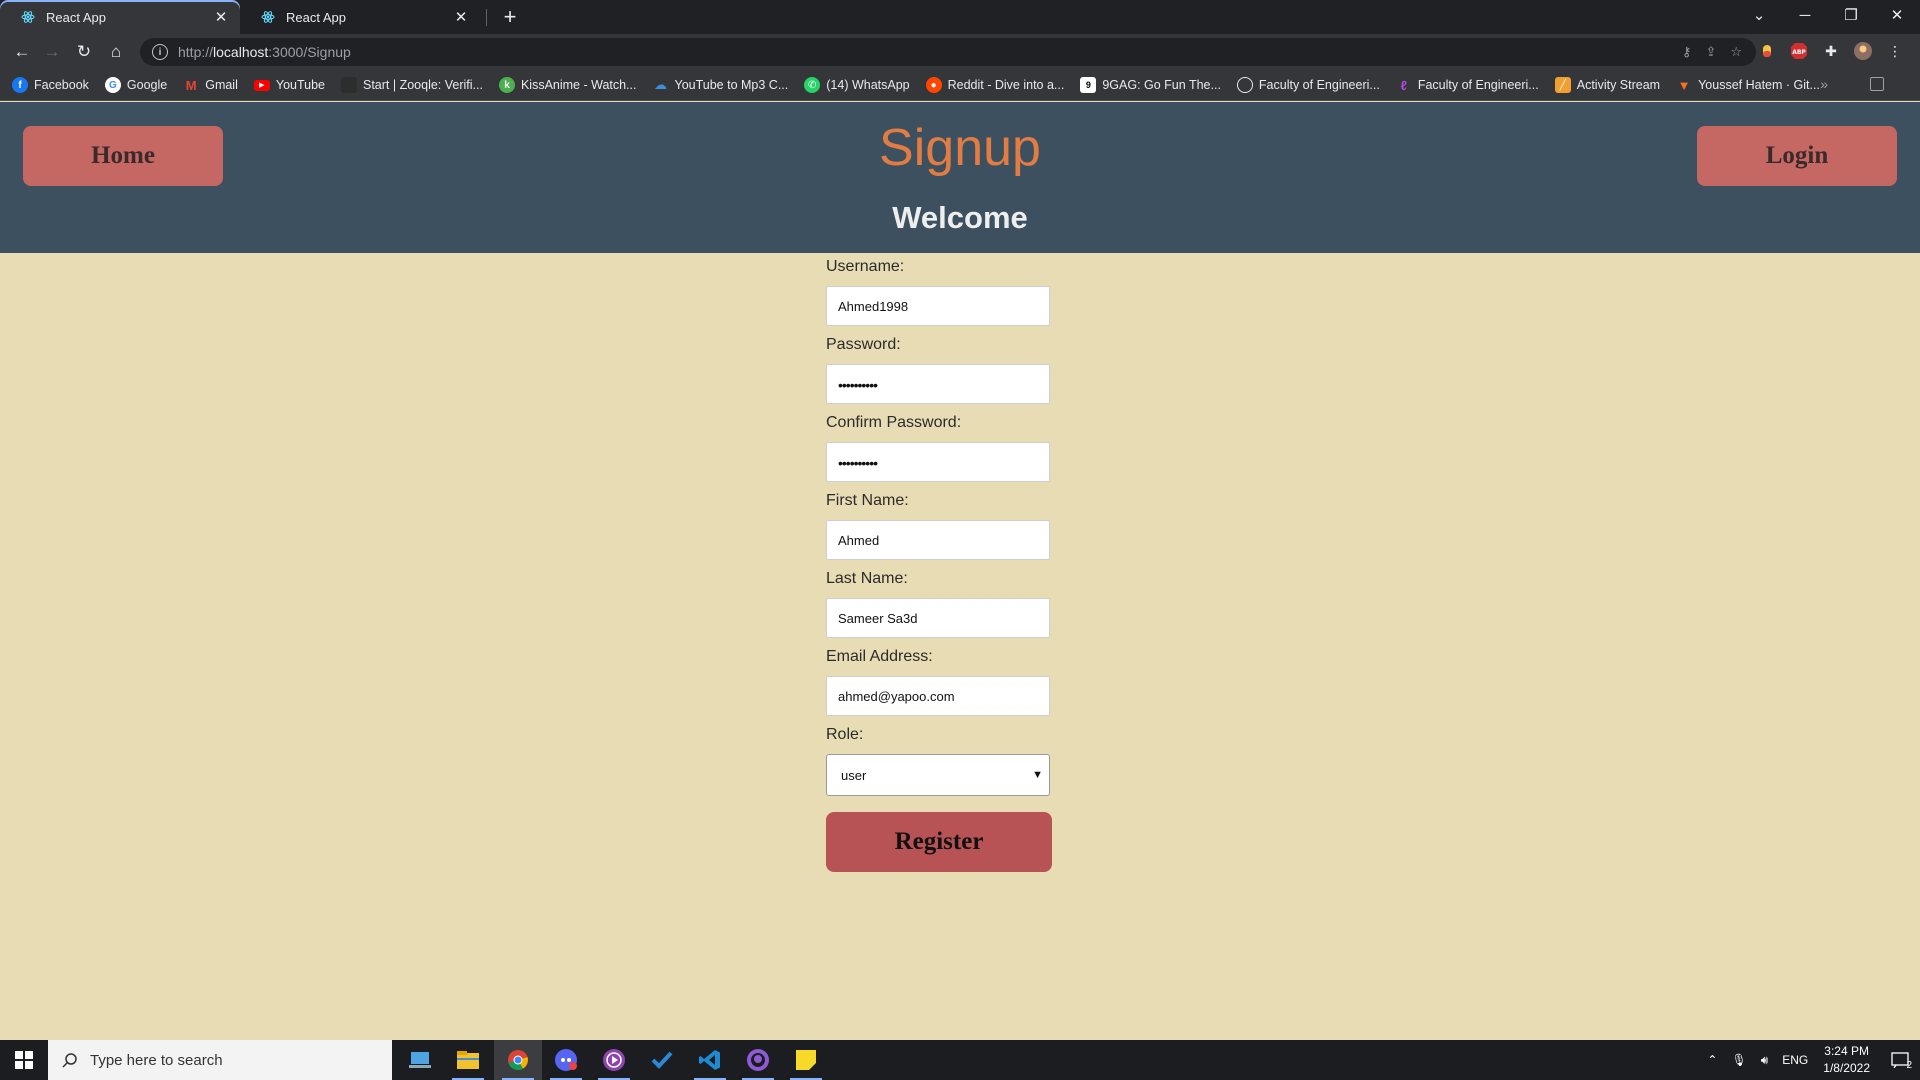 This screenshot has height=1080, width=1920. Describe the element at coordinates (160, 52) in the screenshot. I see `info-icon: i` at that location.